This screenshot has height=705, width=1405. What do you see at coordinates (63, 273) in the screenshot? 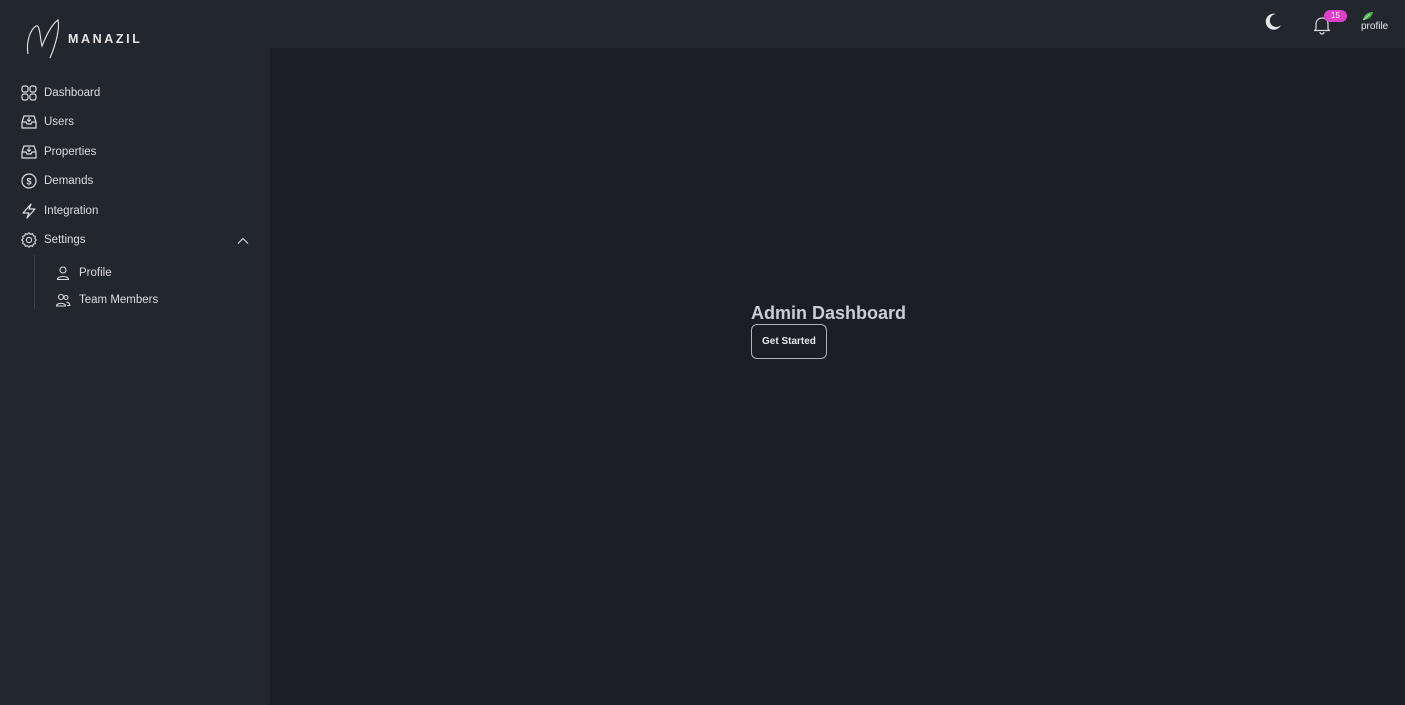
I see `user-icon` at bounding box center [63, 273].